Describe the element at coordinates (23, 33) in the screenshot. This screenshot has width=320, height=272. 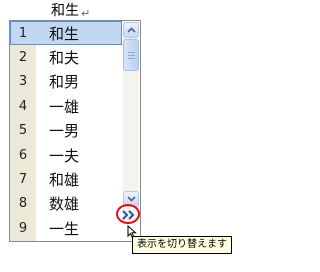
I see `candidate-index: 1` at that location.